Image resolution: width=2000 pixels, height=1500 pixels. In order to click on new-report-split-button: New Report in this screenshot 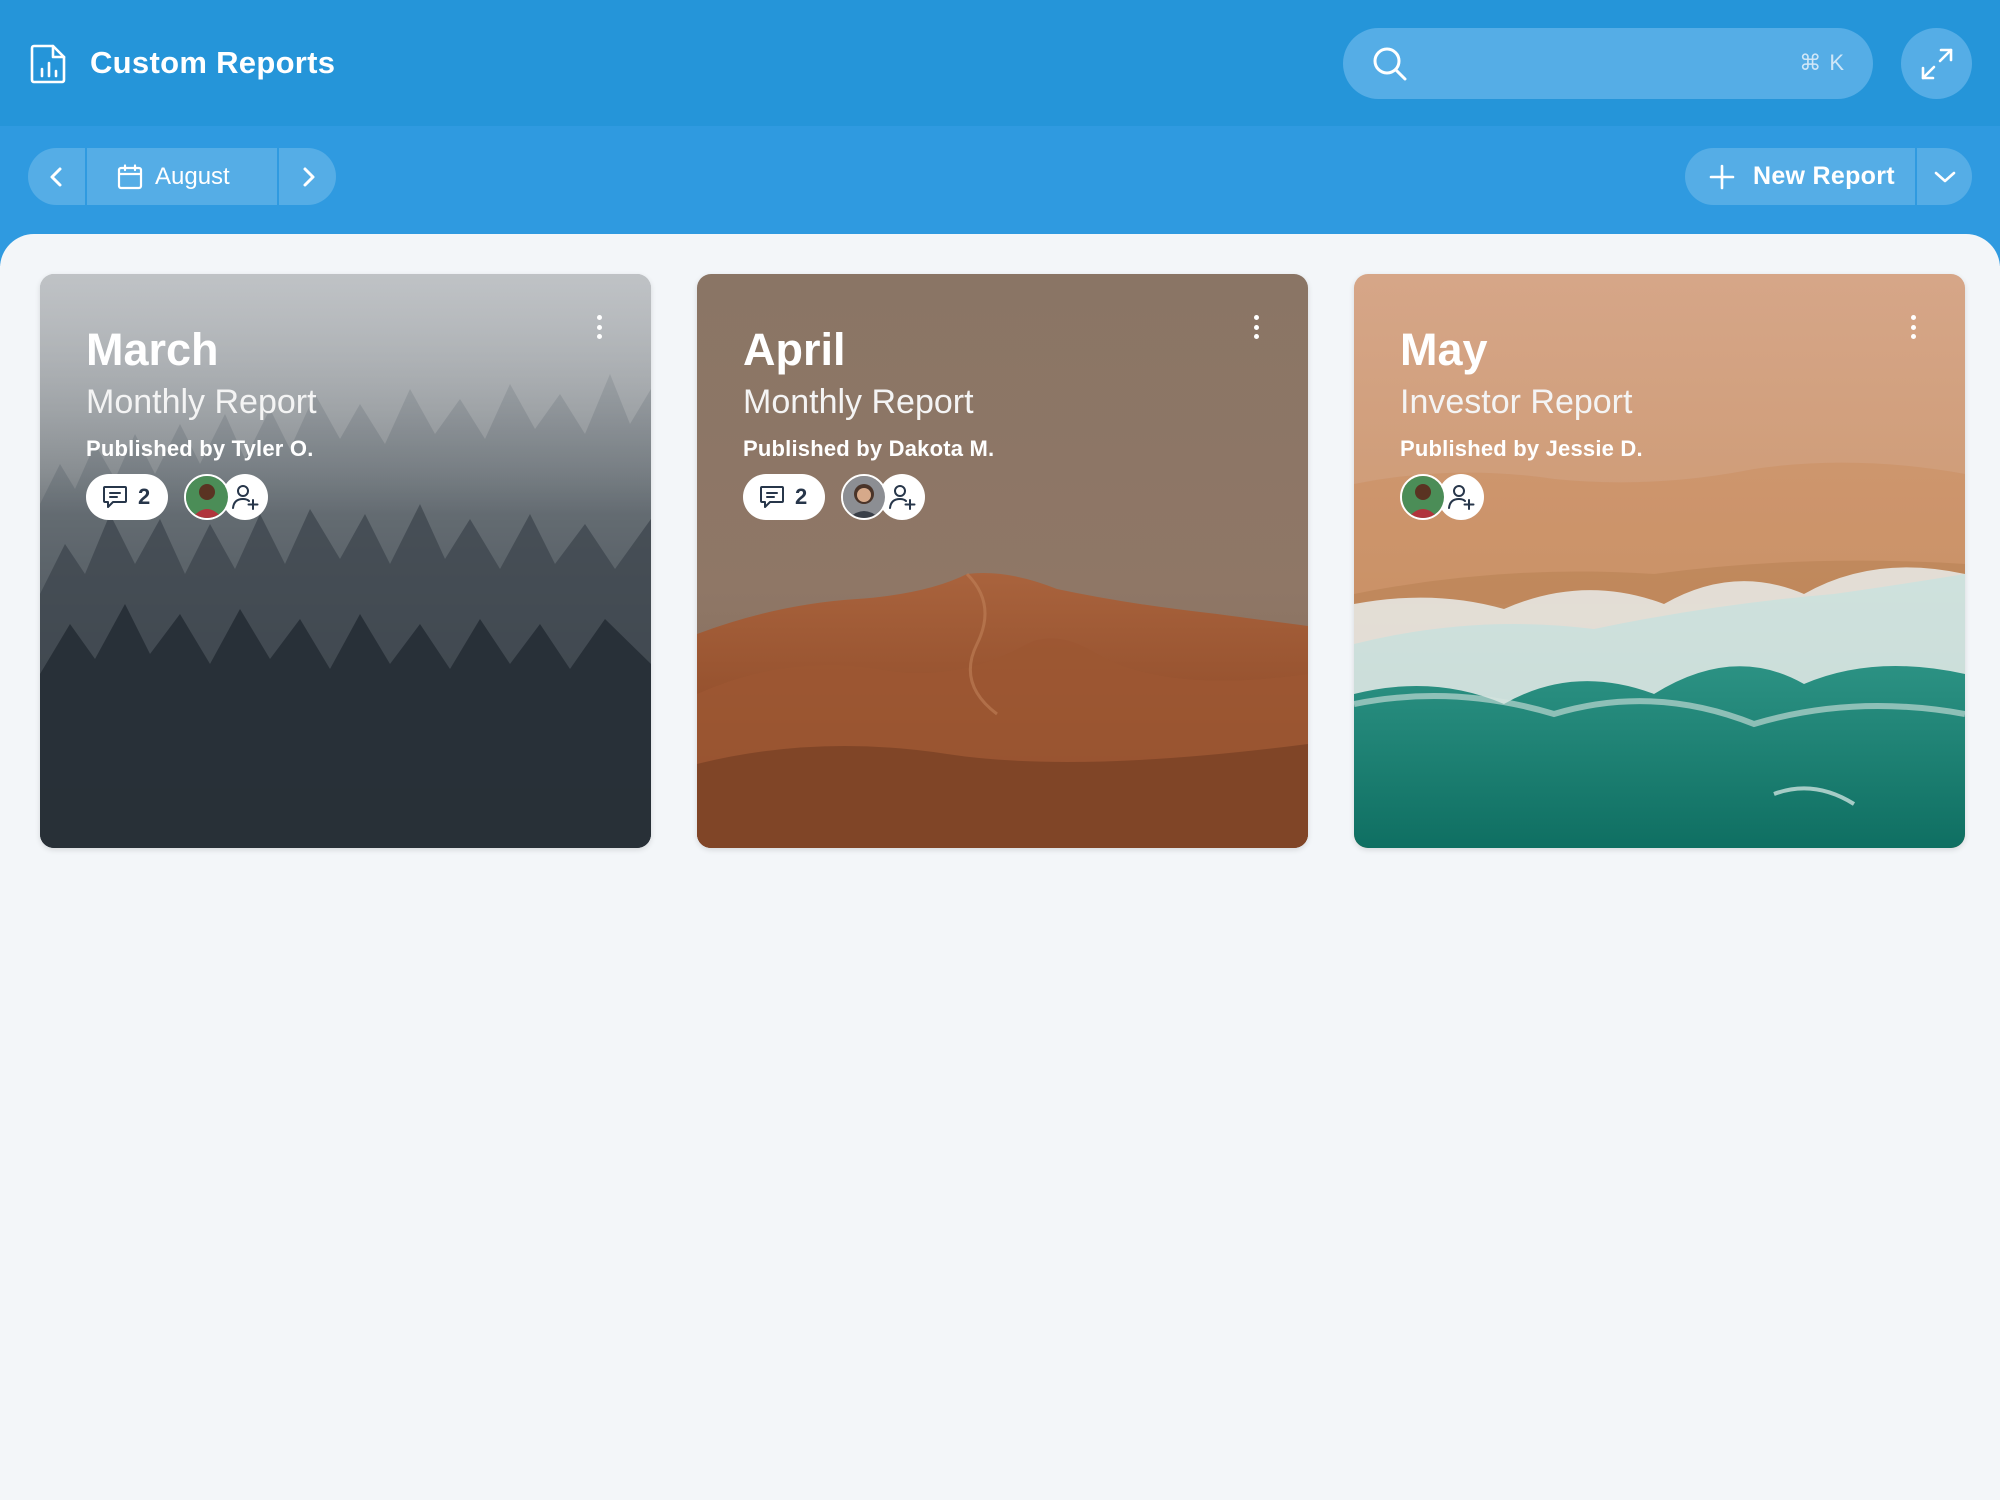, I will do `click(1828, 176)`.